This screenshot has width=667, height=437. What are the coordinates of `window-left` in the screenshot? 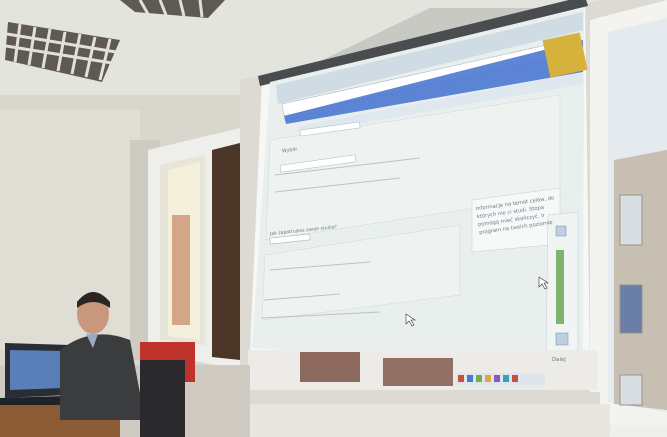 It's located at (194, 249).